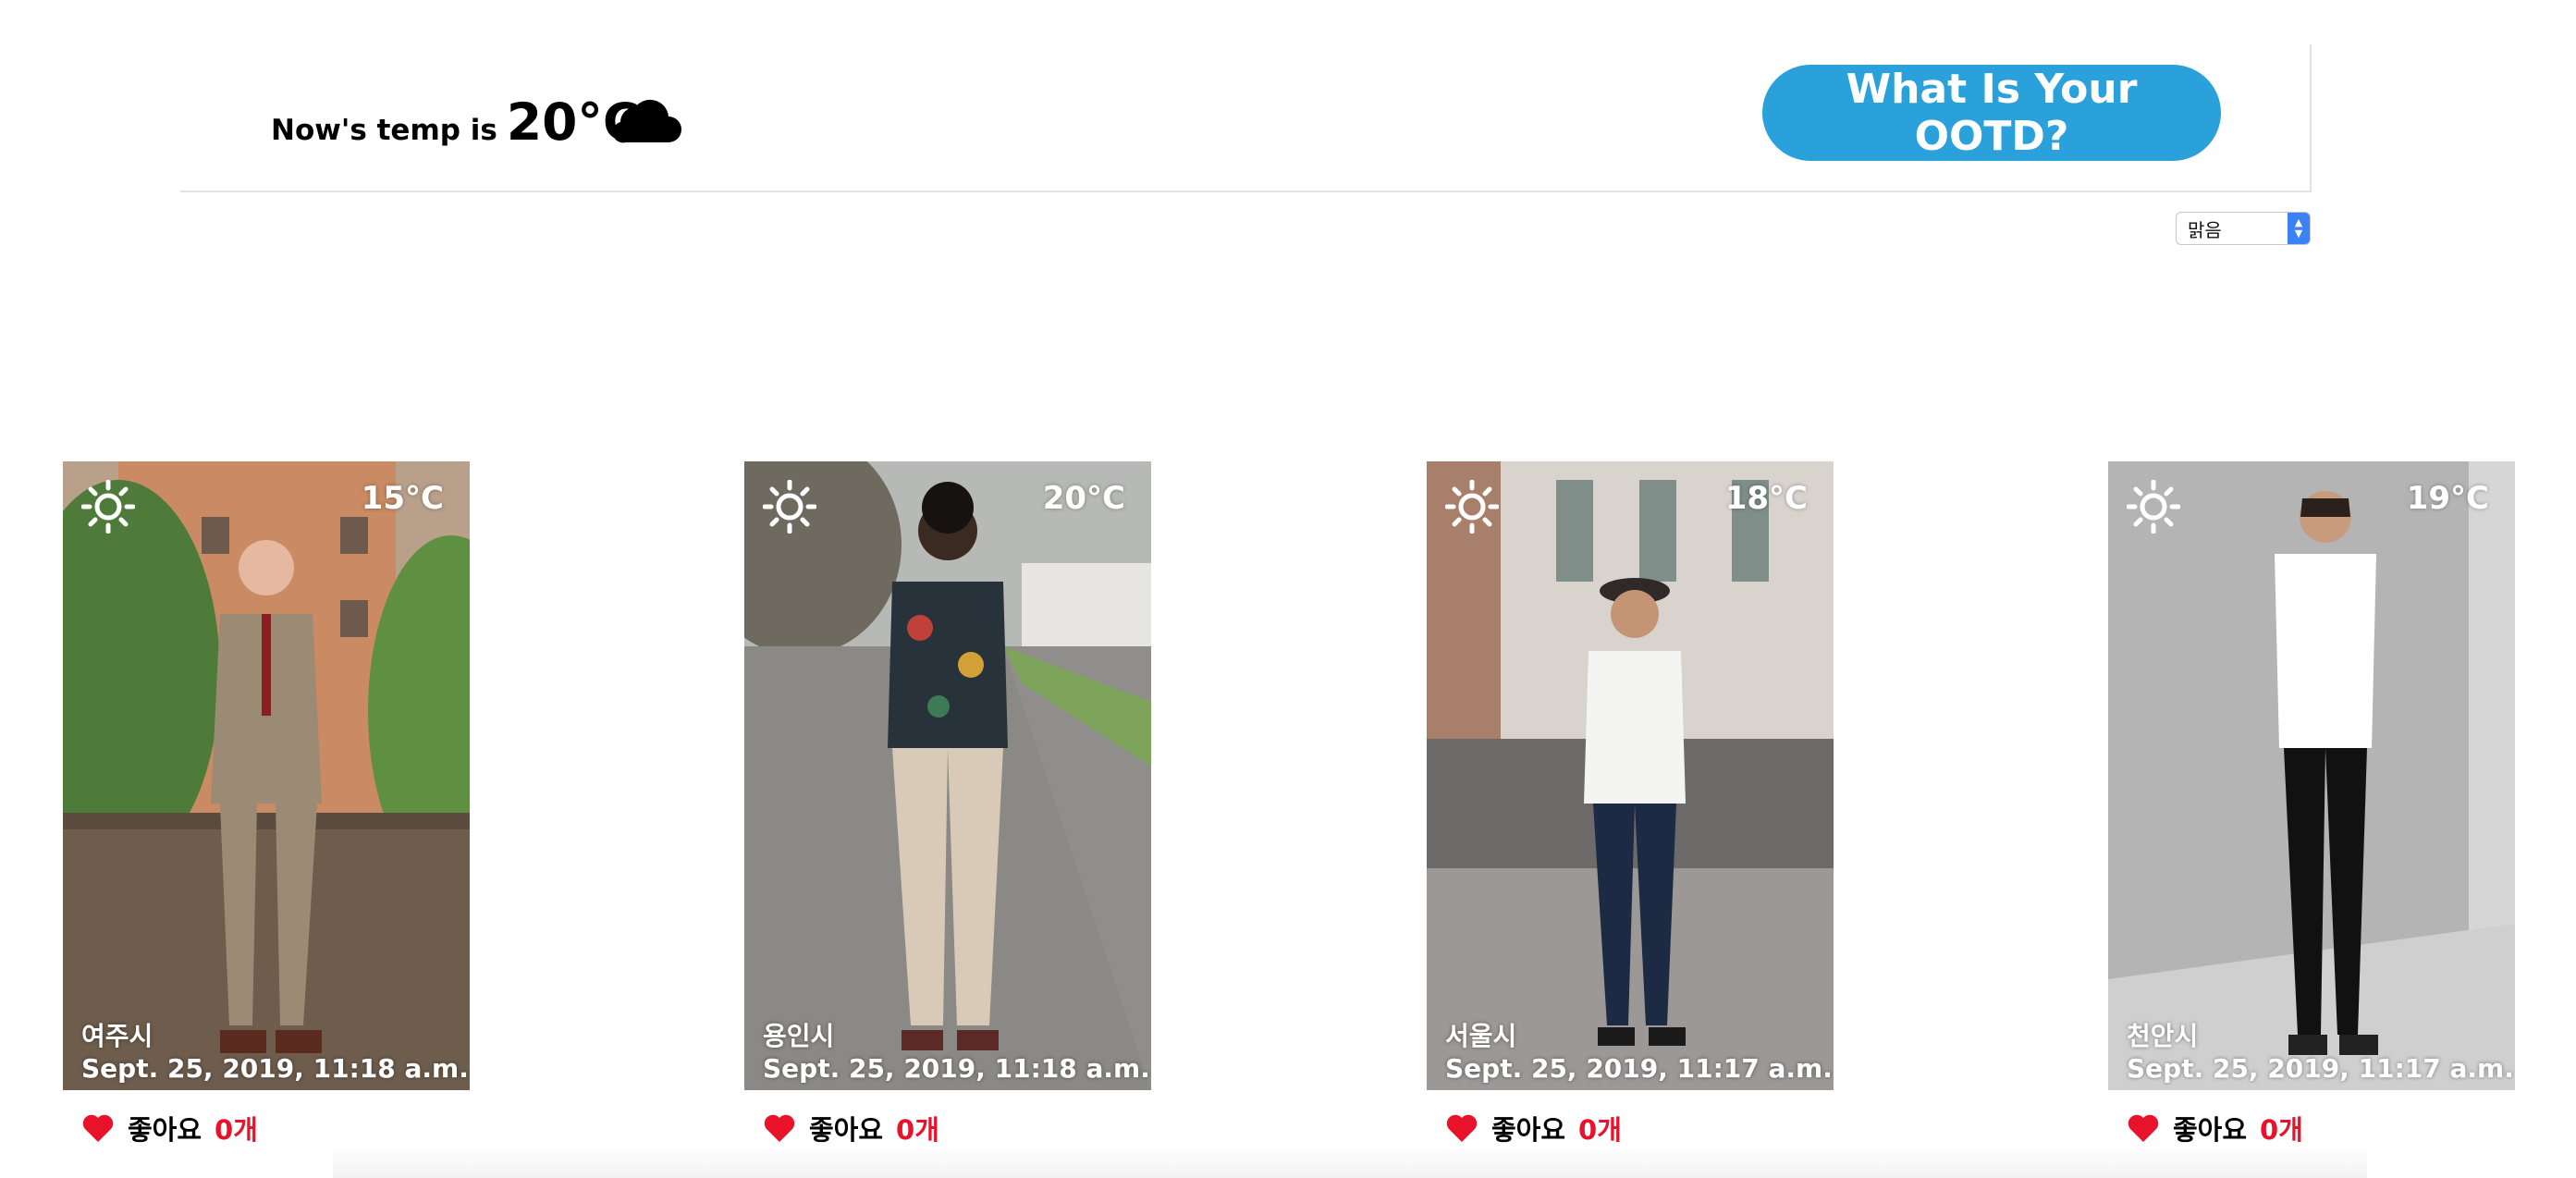 This screenshot has width=2576, height=1178. Describe the element at coordinates (384, 130) in the screenshot. I see `temp-prefix: Now's temp is` at that location.